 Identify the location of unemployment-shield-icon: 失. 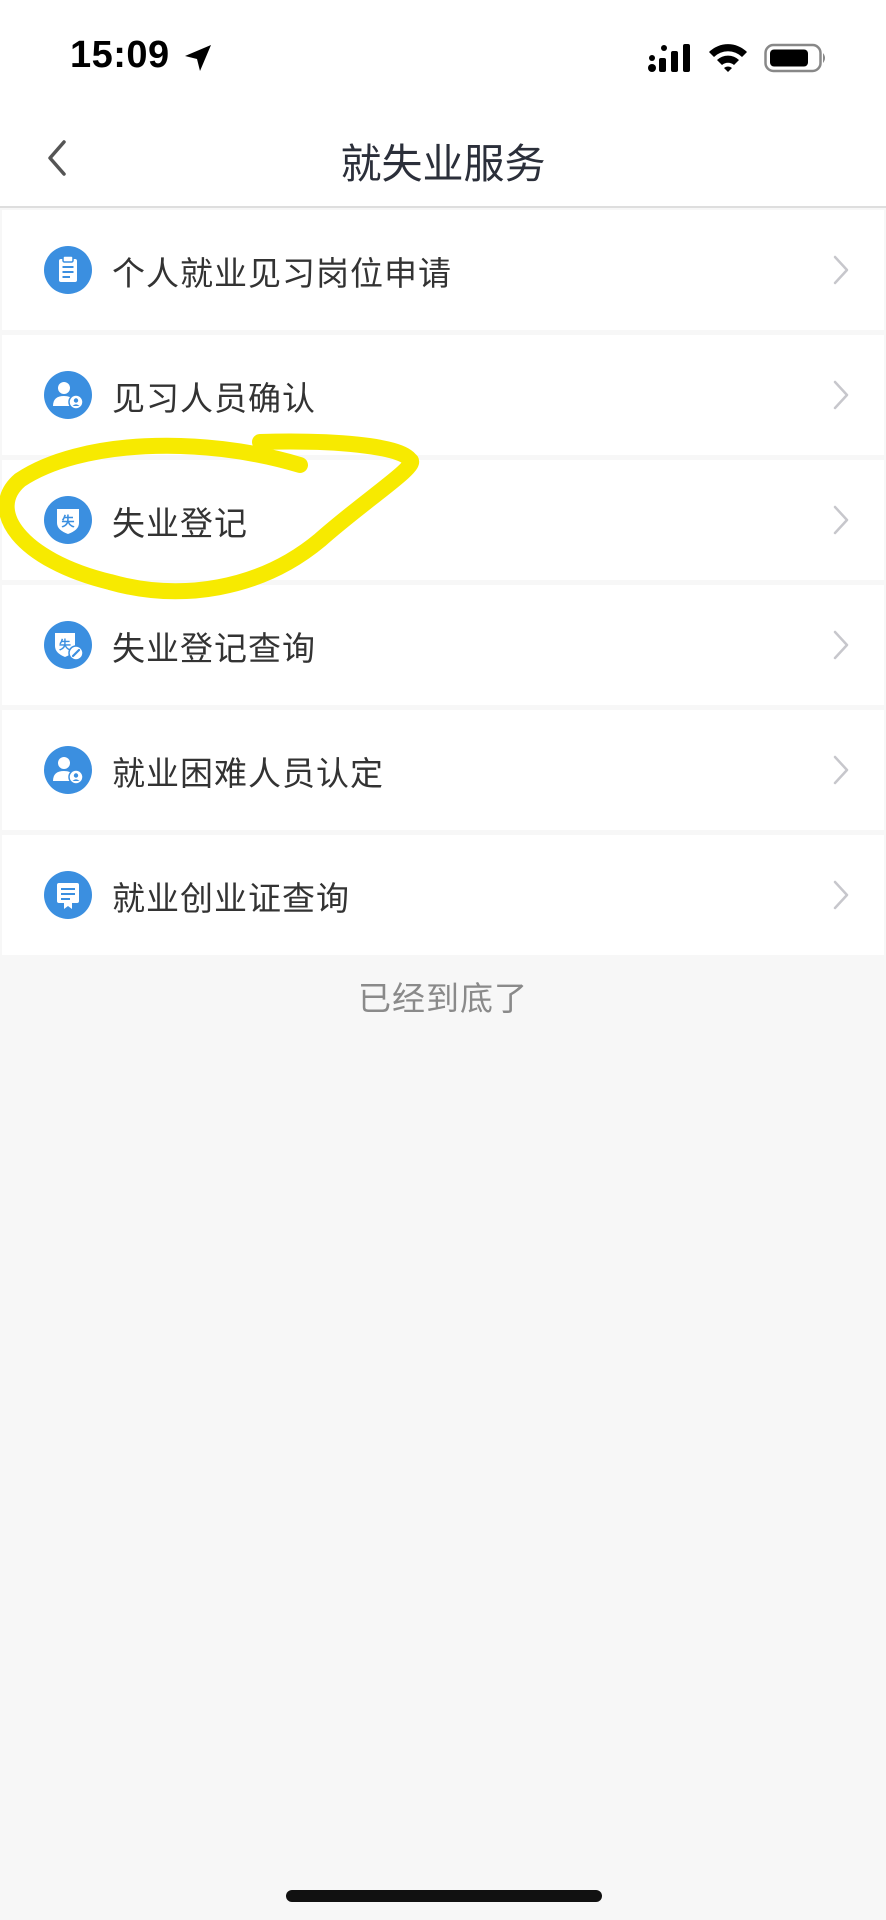
(68, 520).